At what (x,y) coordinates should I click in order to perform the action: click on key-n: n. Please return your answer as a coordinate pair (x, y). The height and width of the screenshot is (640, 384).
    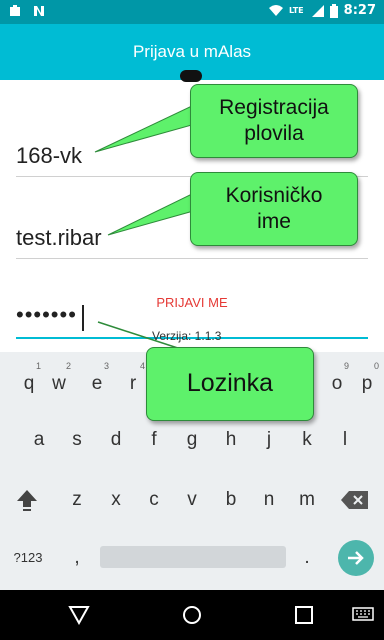
    Looking at the image, I should click on (269, 500).